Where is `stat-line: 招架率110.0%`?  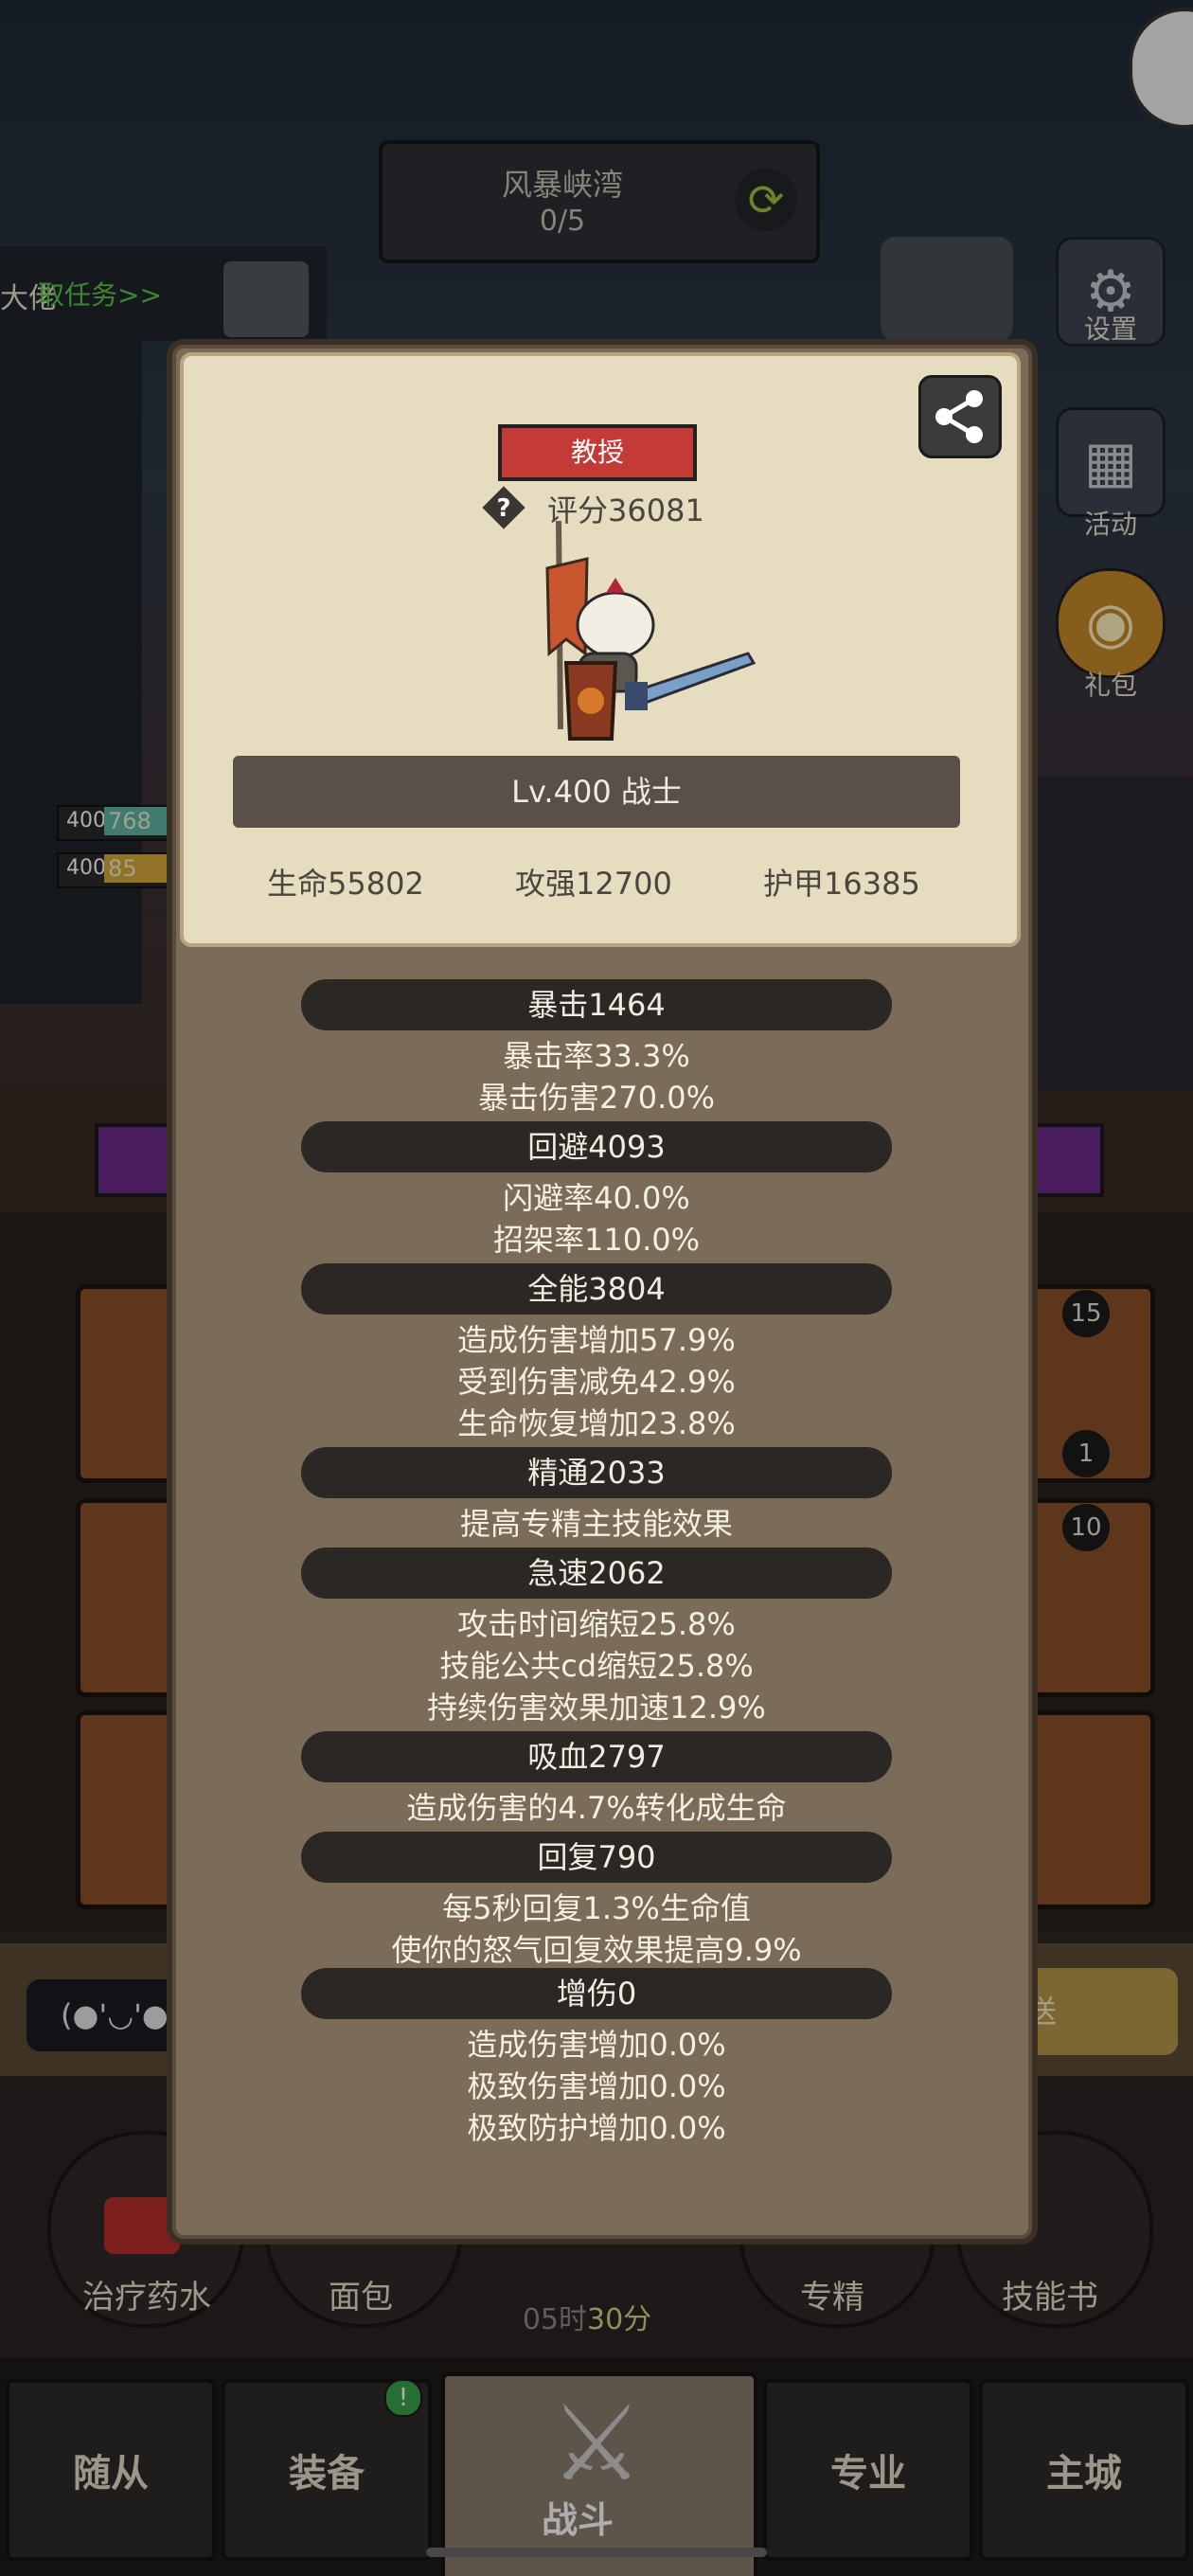
stat-line: 招架率110.0% is located at coordinates (596, 1240).